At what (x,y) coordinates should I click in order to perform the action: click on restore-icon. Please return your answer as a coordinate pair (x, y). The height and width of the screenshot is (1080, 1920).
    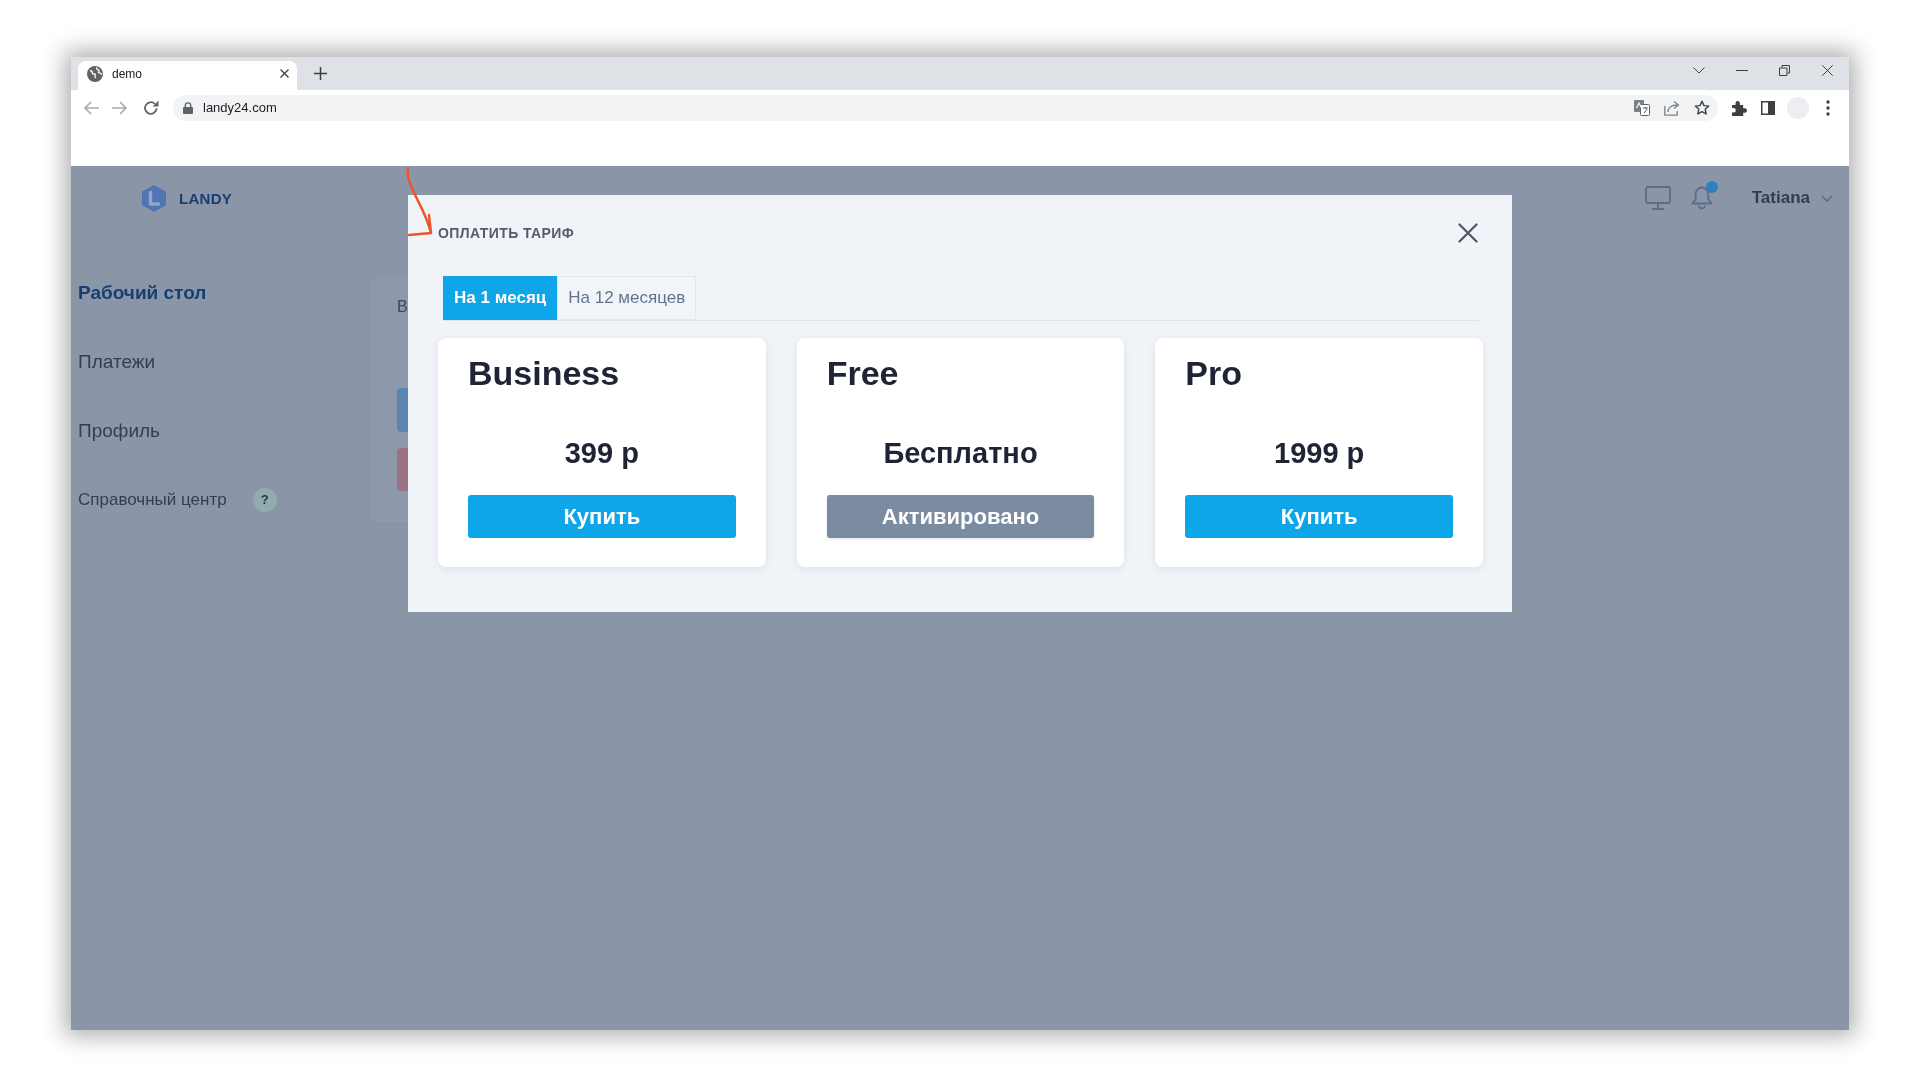
    Looking at the image, I should click on (1784, 70).